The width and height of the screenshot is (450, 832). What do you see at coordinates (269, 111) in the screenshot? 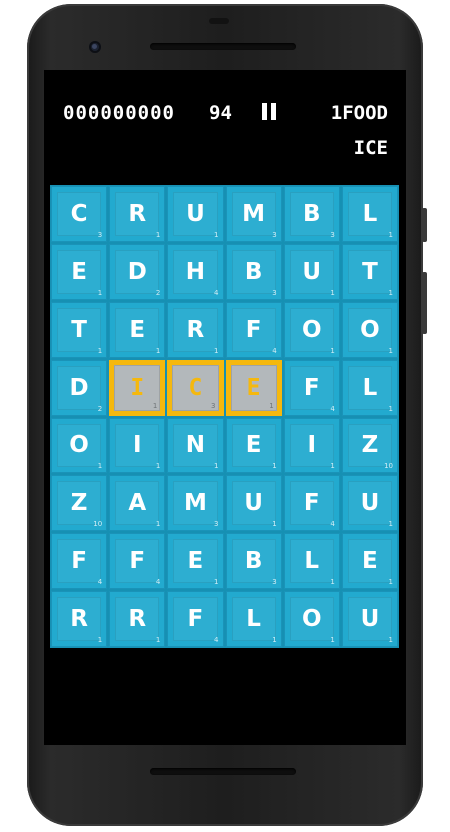
I see `pause-icon` at bounding box center [269, 111].